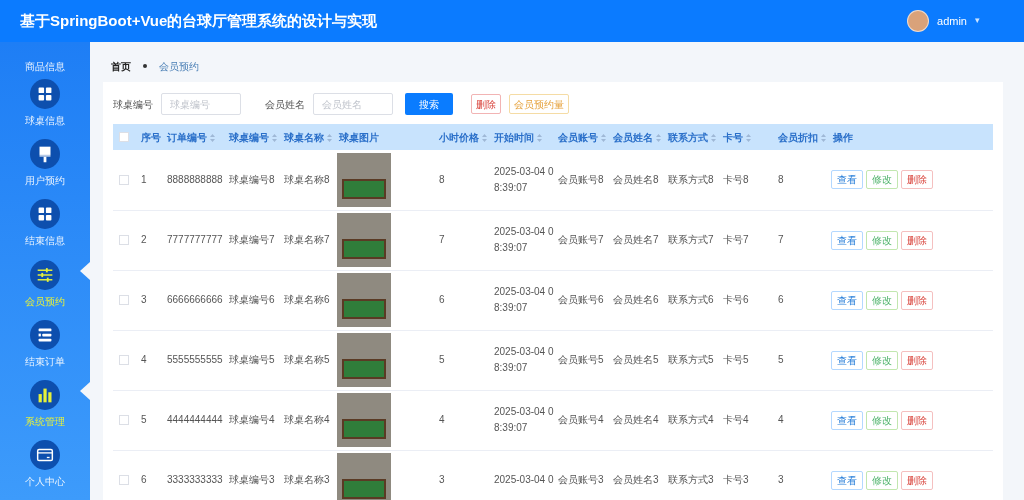 This screenshot has height=500, width=1024. Describe the element at coordinates (429, 104) in the screenshot. I see `search-button: 搜索` at that location.